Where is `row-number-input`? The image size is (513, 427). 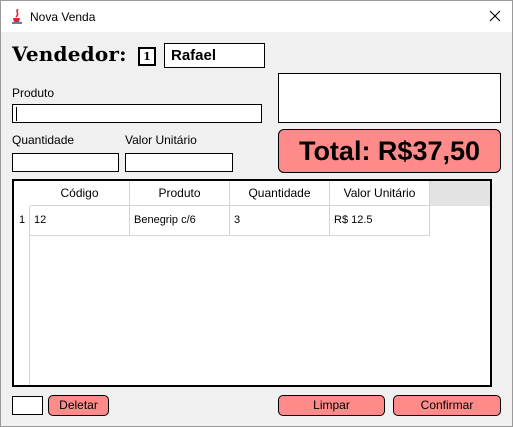 row-number-input is located at coordinates (27, 405).